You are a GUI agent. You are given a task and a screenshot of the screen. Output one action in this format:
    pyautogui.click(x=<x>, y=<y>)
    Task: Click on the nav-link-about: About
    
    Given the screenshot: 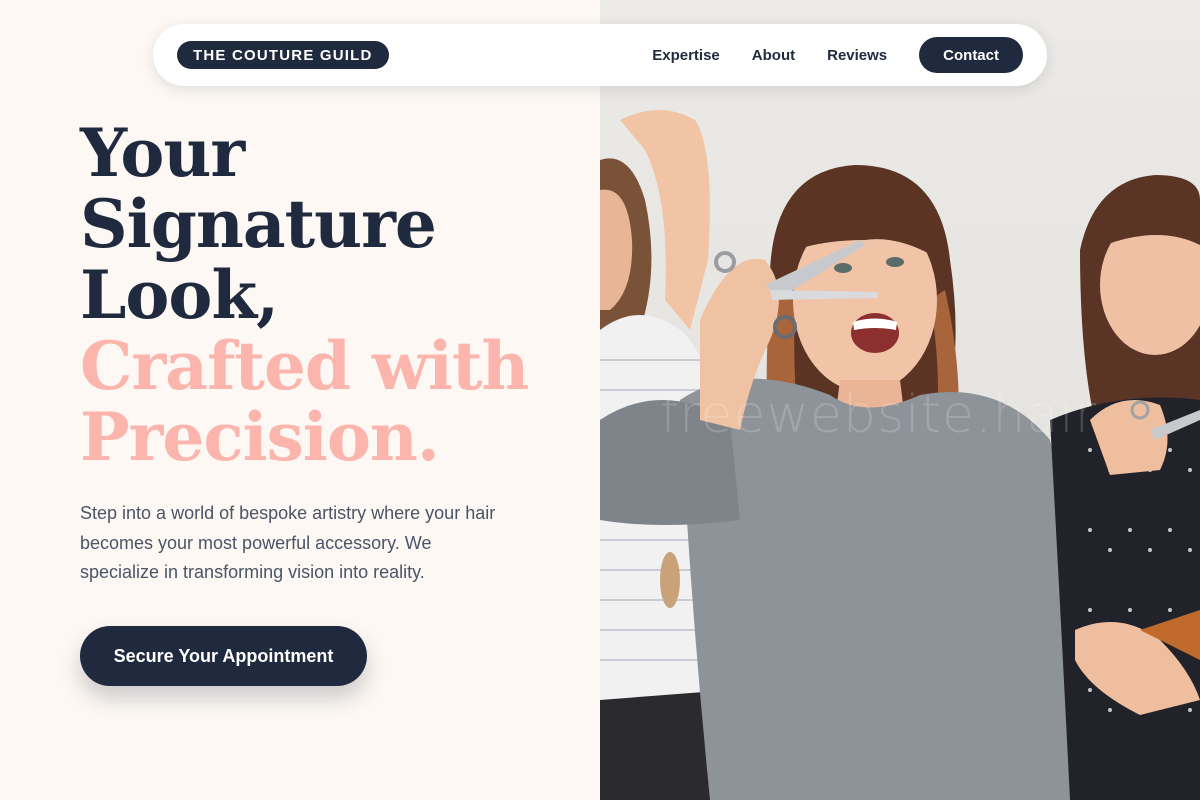 What is the action you would take?
    pyautogui.click(x=773, y=55)
    